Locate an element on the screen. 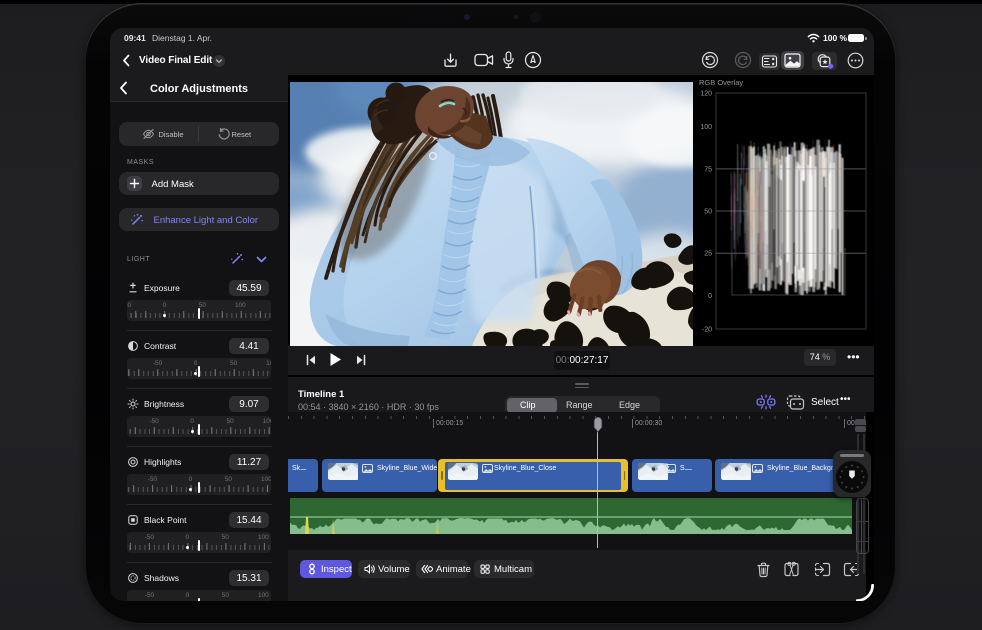 The height and width of the screenshot is (630, 982). svg-text: 120 is located at coordinates (706, 94).